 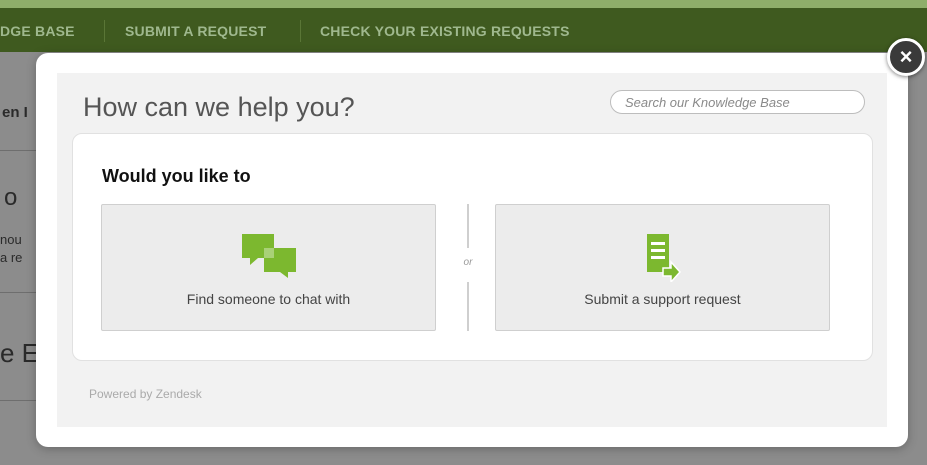 I want to click on submit-request-option-button: Submit a support request, so click(x=662, y=267).